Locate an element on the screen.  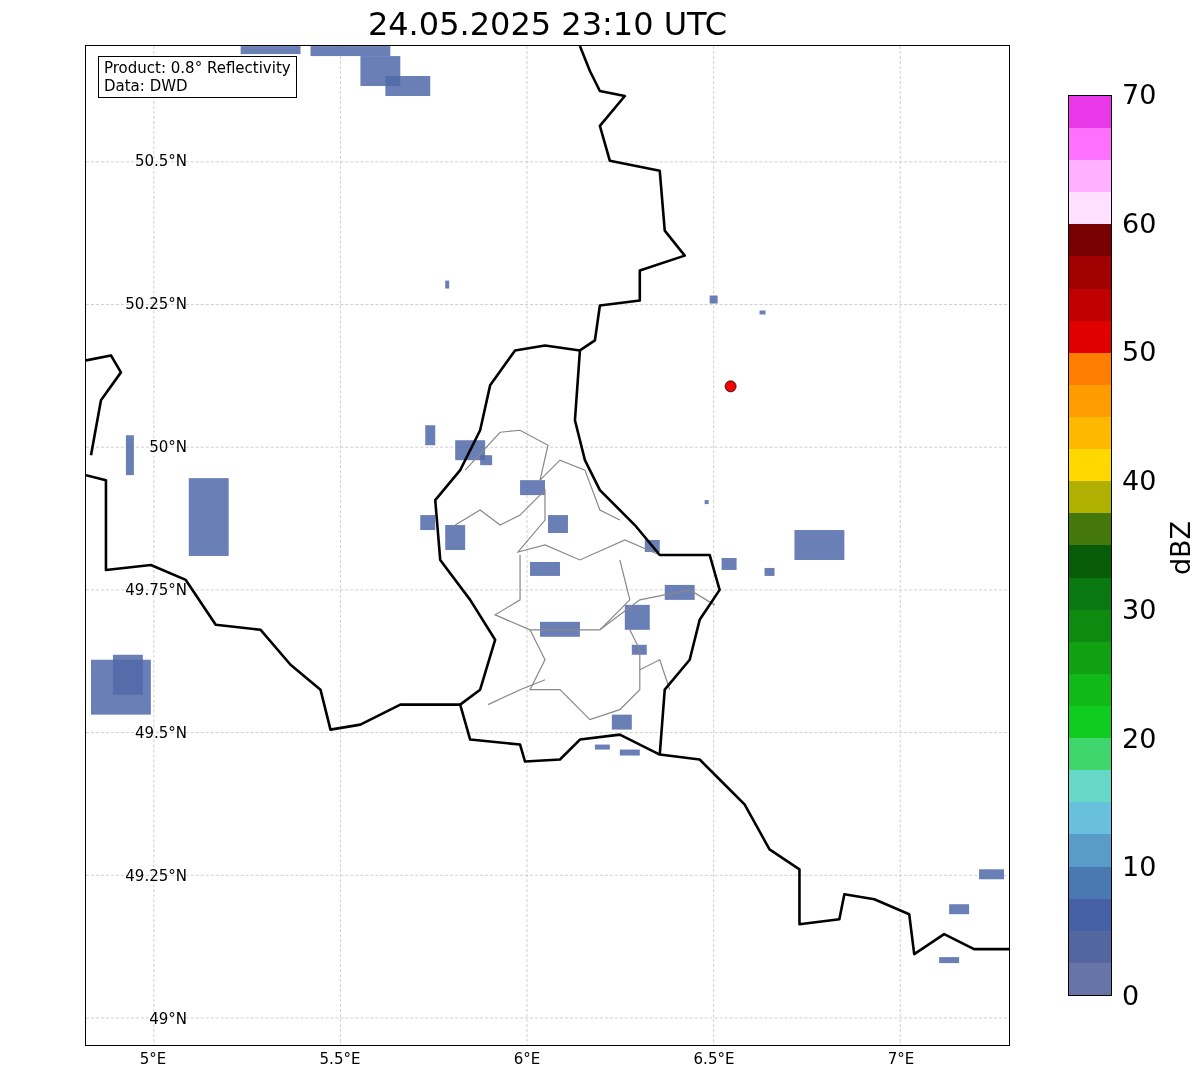
latitude-label: 49.75°N is located at coordinates (156, 590).